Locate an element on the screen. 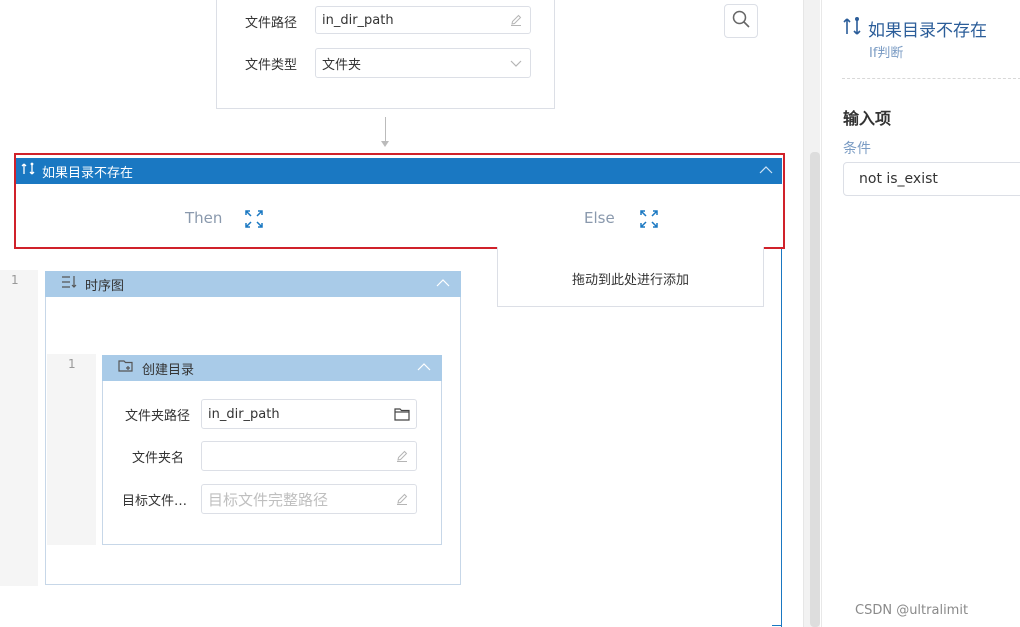 The height and width of the screenshot is (627, 1020). search-button is located at coordinates (741, 21).